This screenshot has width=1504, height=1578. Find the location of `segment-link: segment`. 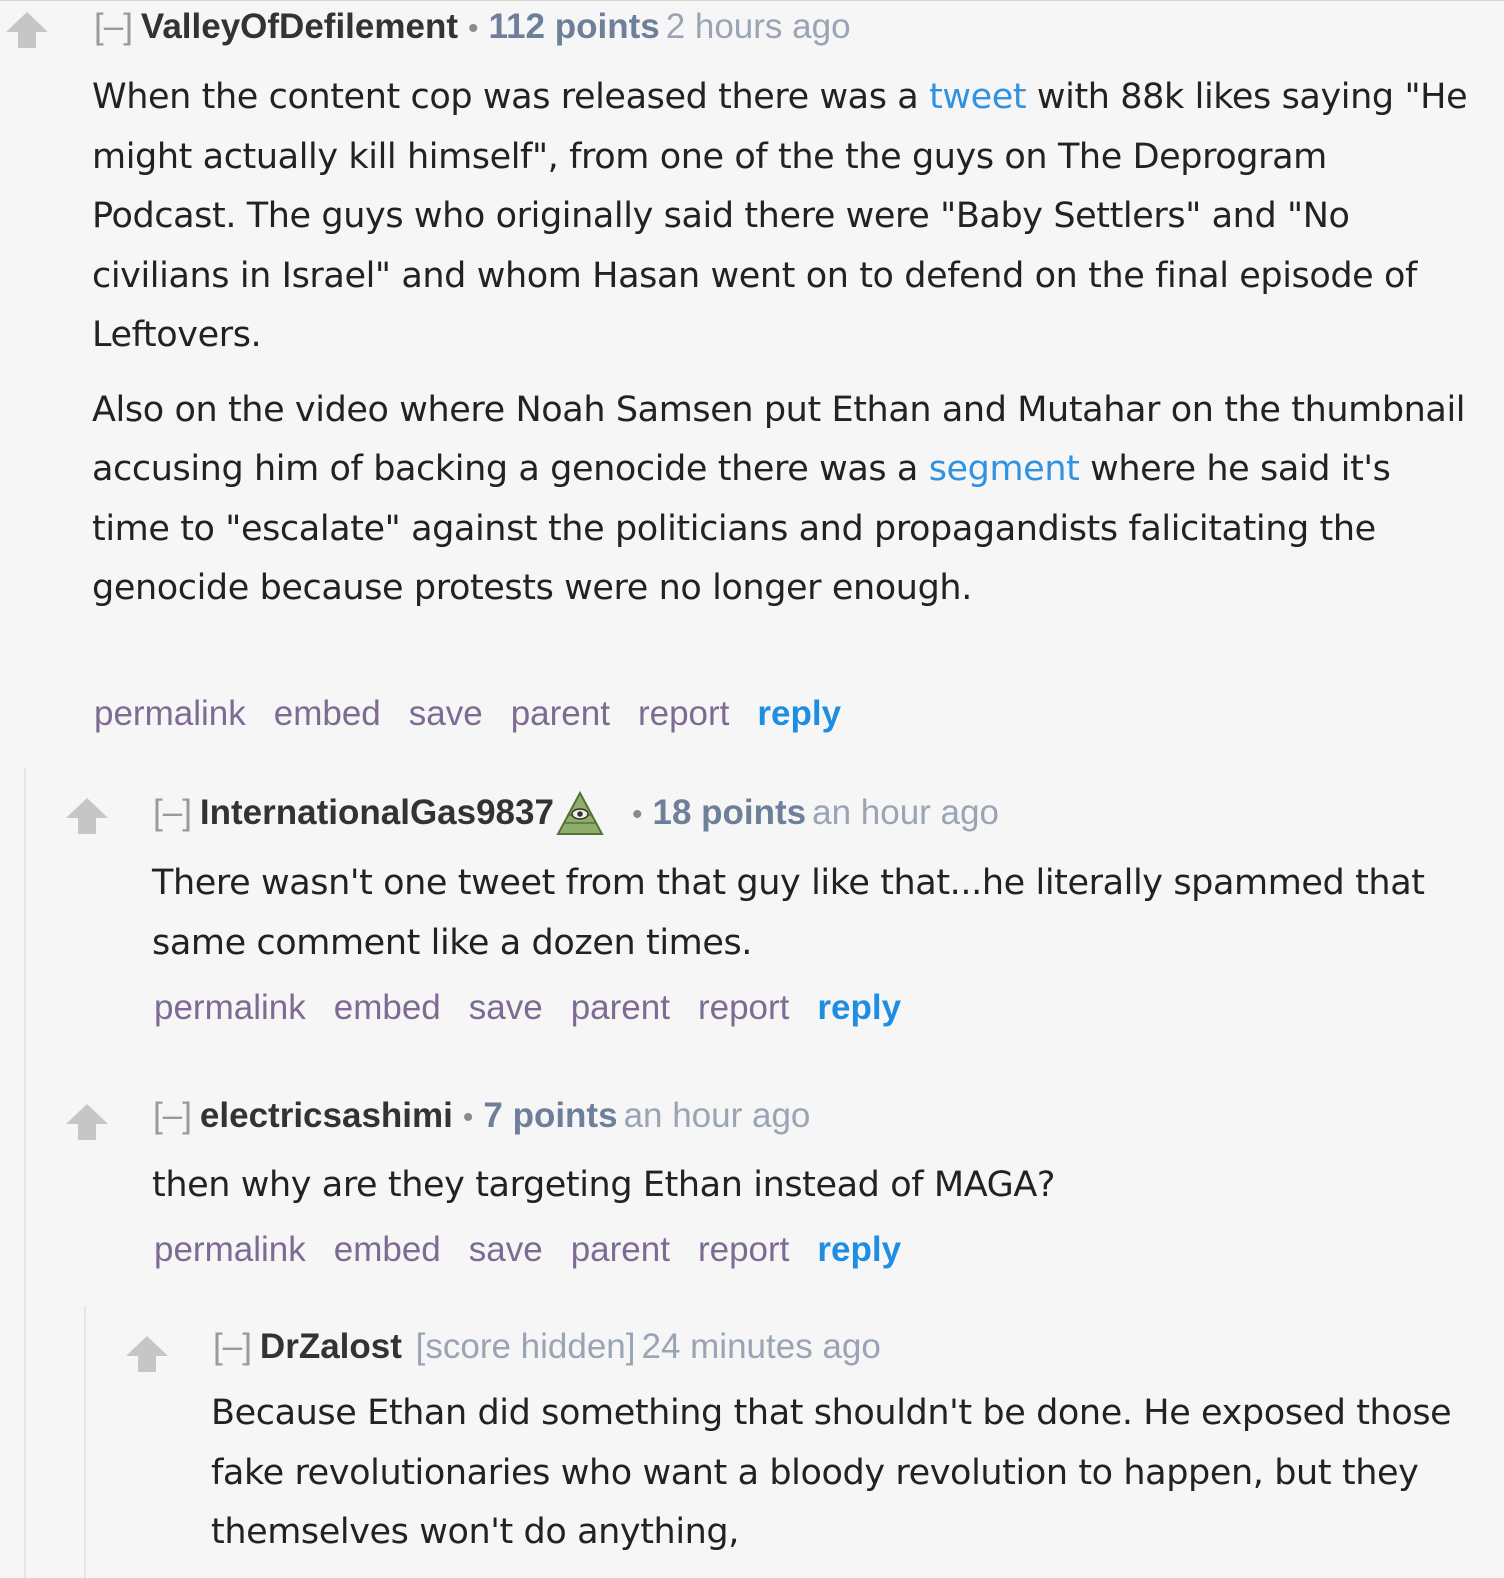

segment-link: segment is located at coordinates (1004, 469).